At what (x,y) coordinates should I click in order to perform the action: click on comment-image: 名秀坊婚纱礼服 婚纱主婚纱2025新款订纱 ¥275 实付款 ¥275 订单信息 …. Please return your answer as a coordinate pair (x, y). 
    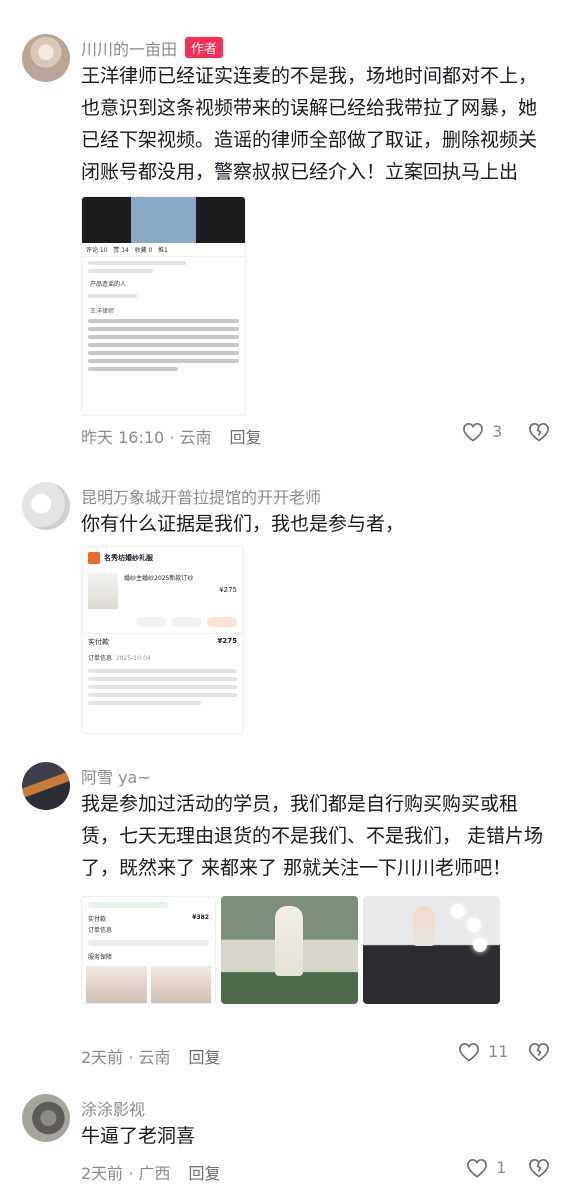
    Looking at the image, I should click on (162, 640).